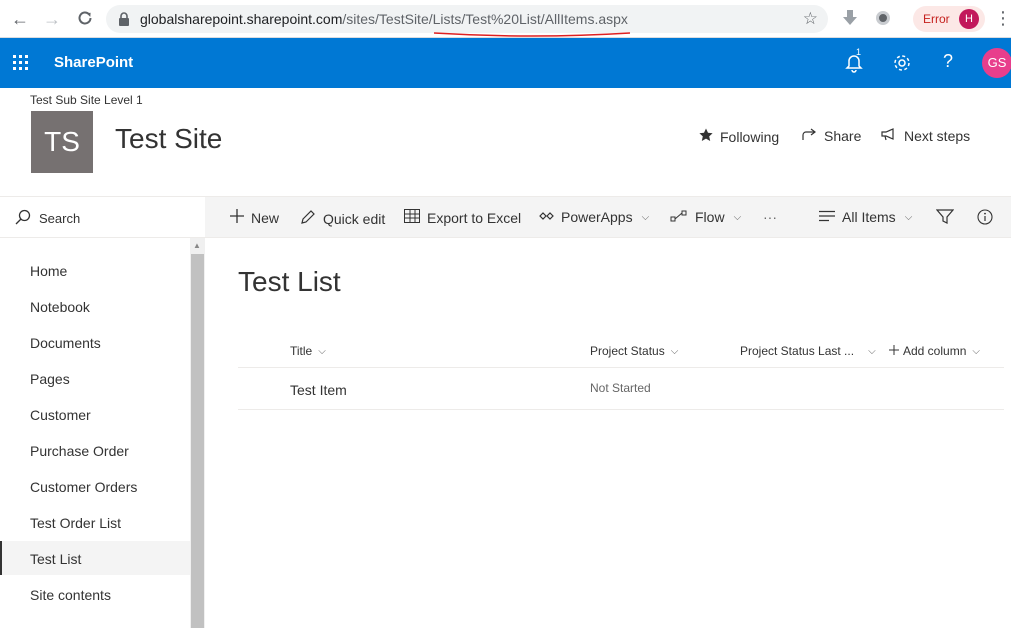  Describe the element at coordinates (197, 441) in the screenshot. I see `scrollbar-thumb` at that location.